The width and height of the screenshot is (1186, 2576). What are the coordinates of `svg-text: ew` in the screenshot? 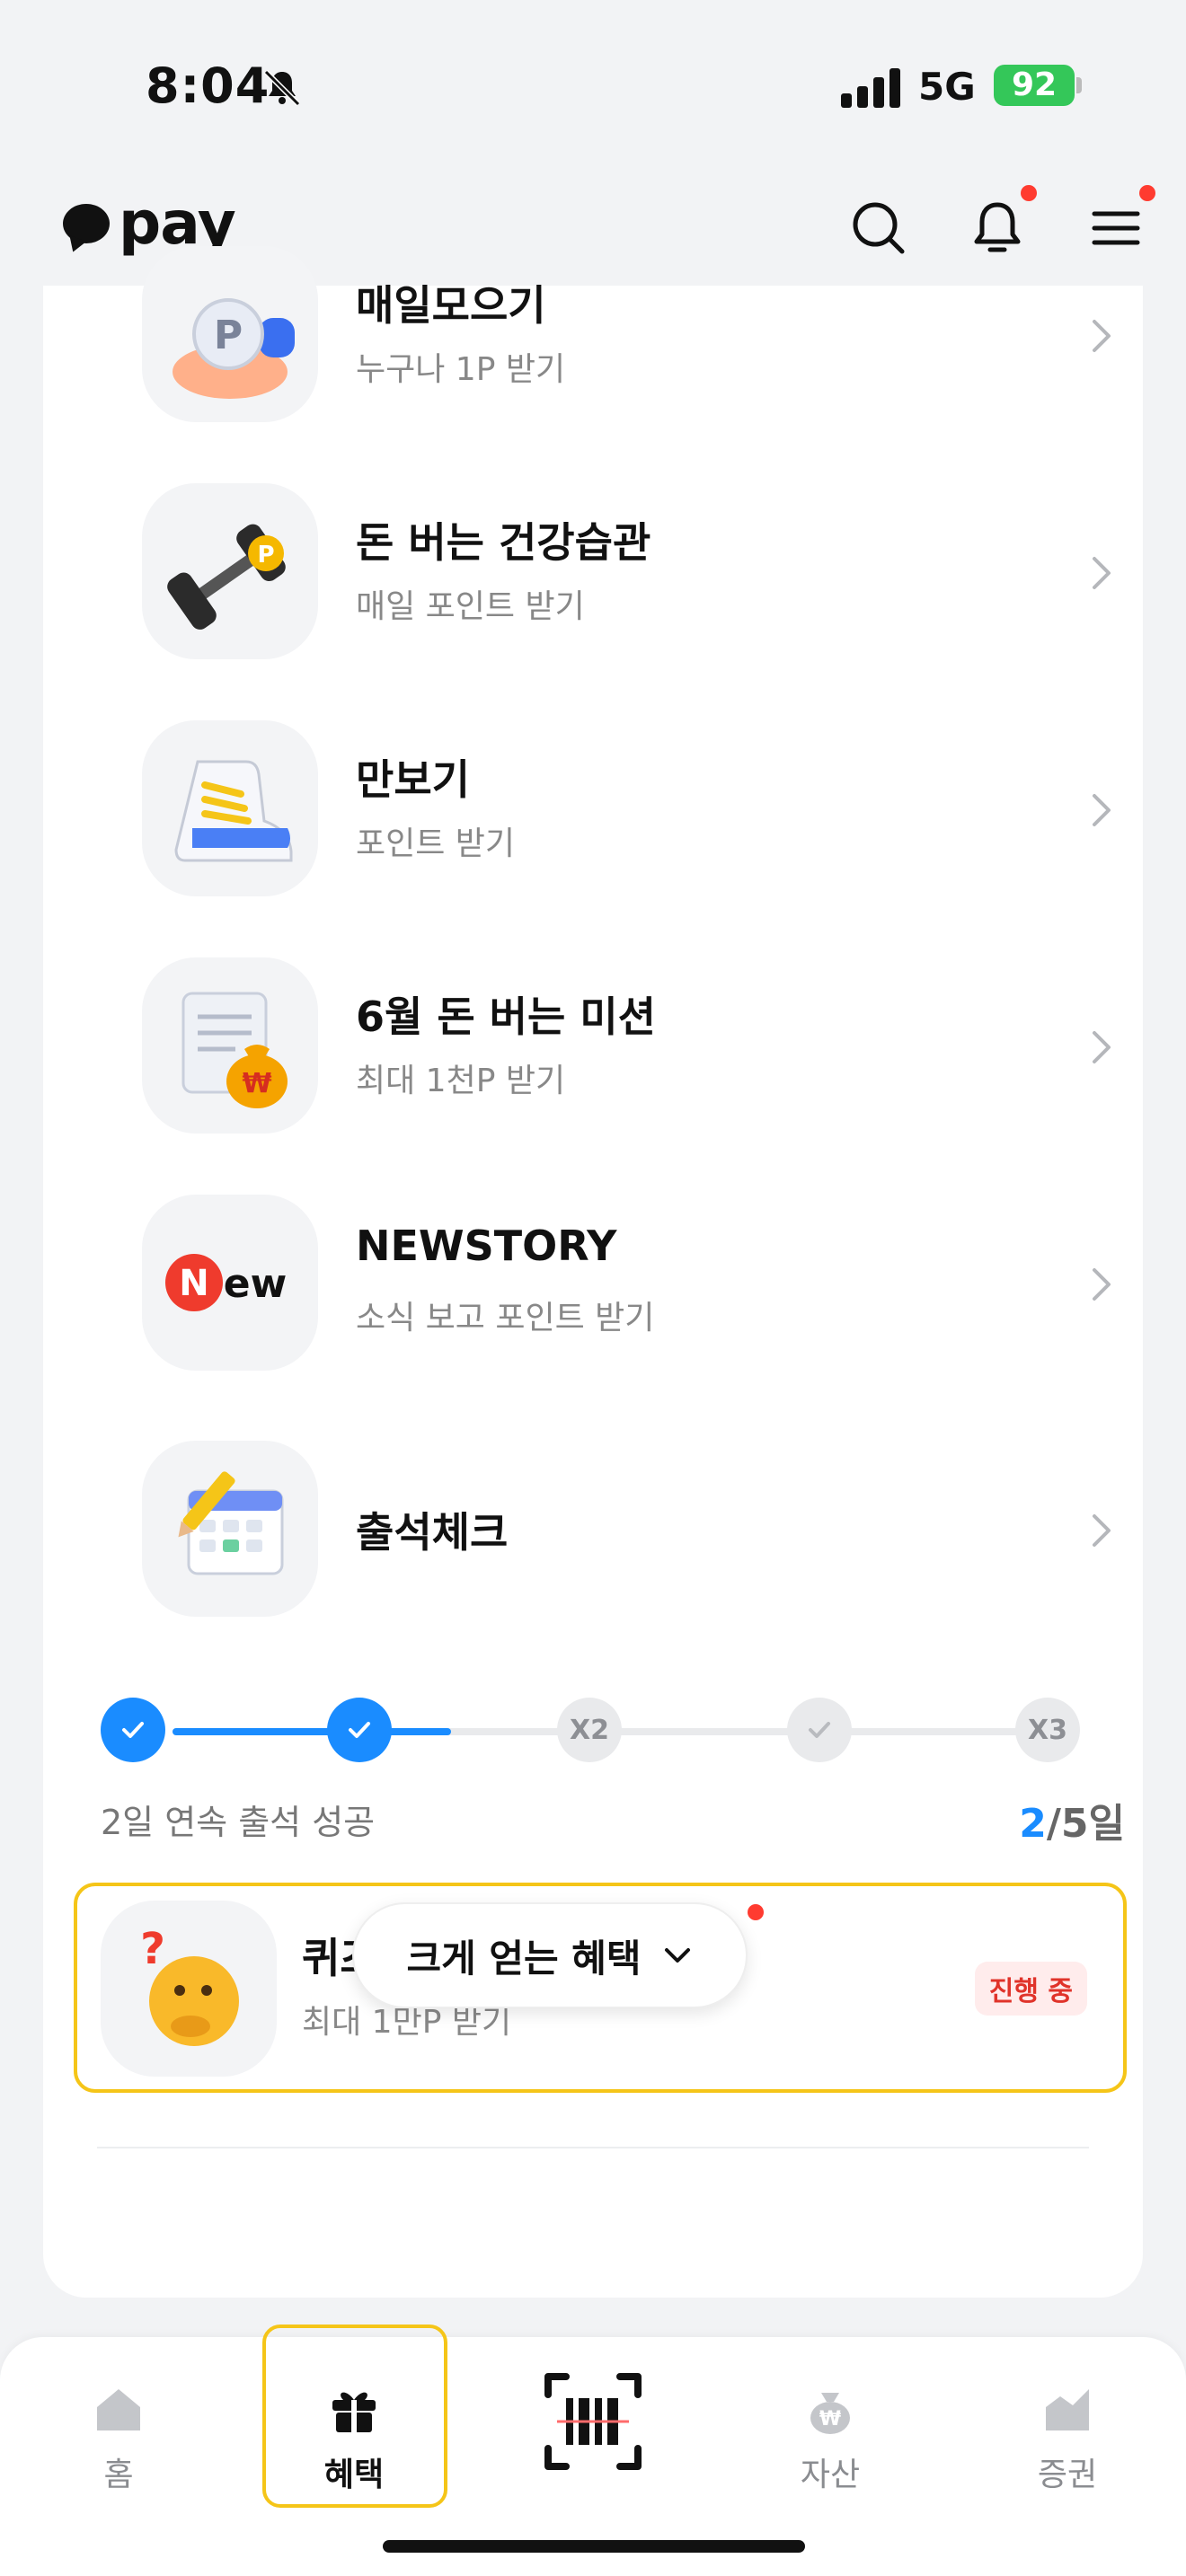 It's located at (256, 1284).